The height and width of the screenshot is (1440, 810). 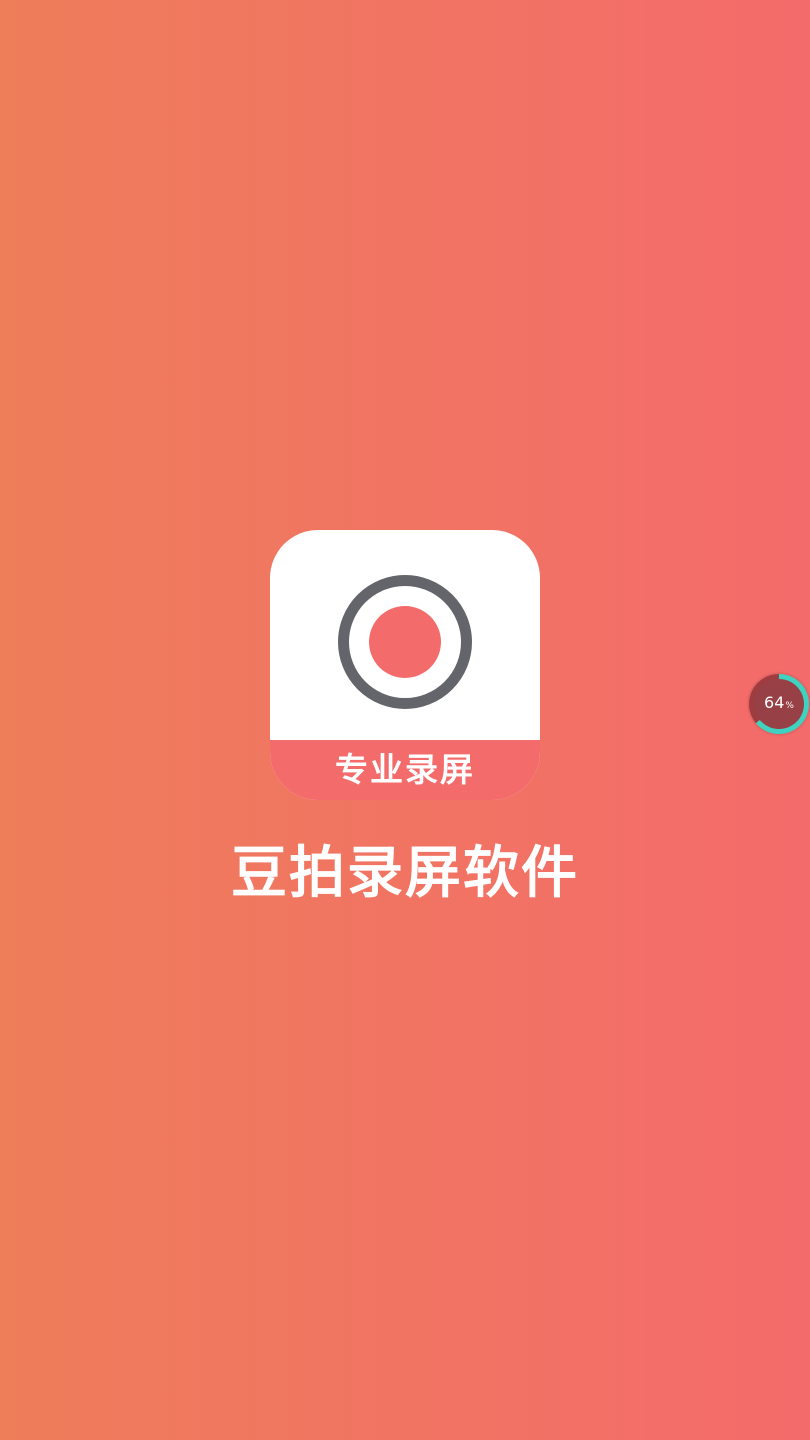 I want to click on floating-widget-value: 64, so click(x=774, y=702).